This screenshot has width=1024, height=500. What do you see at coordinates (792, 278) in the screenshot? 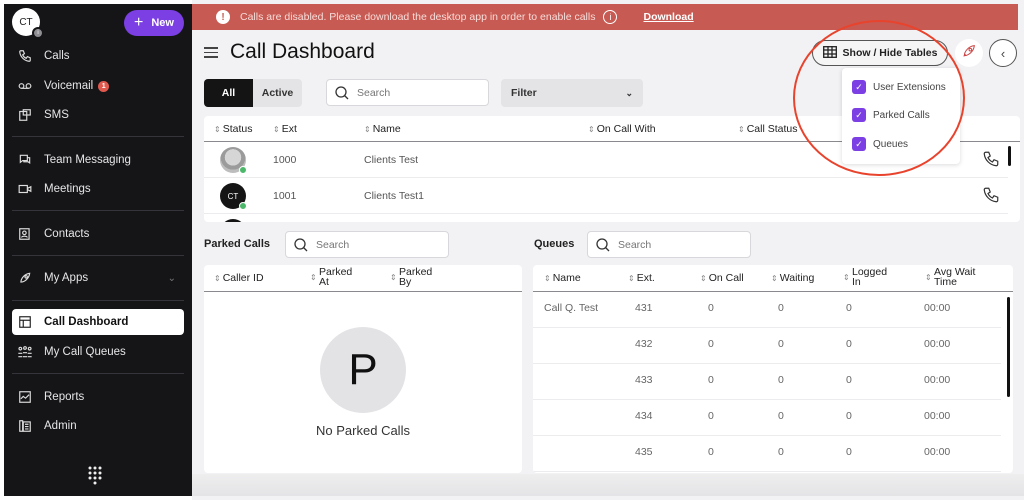
I see `column-header-waiting: ⇕ Waiting` at bounding box center [792, 278].